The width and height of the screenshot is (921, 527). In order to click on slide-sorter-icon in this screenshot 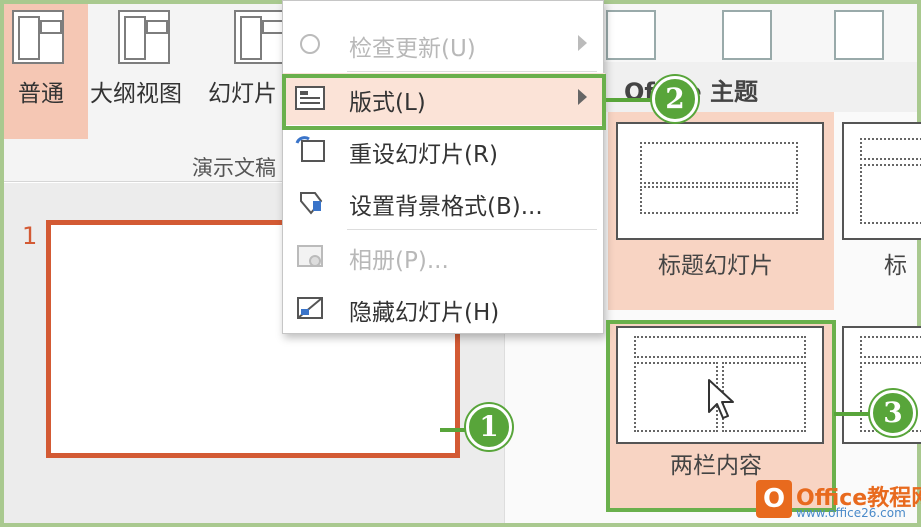, I will do `click(260, 37)`.